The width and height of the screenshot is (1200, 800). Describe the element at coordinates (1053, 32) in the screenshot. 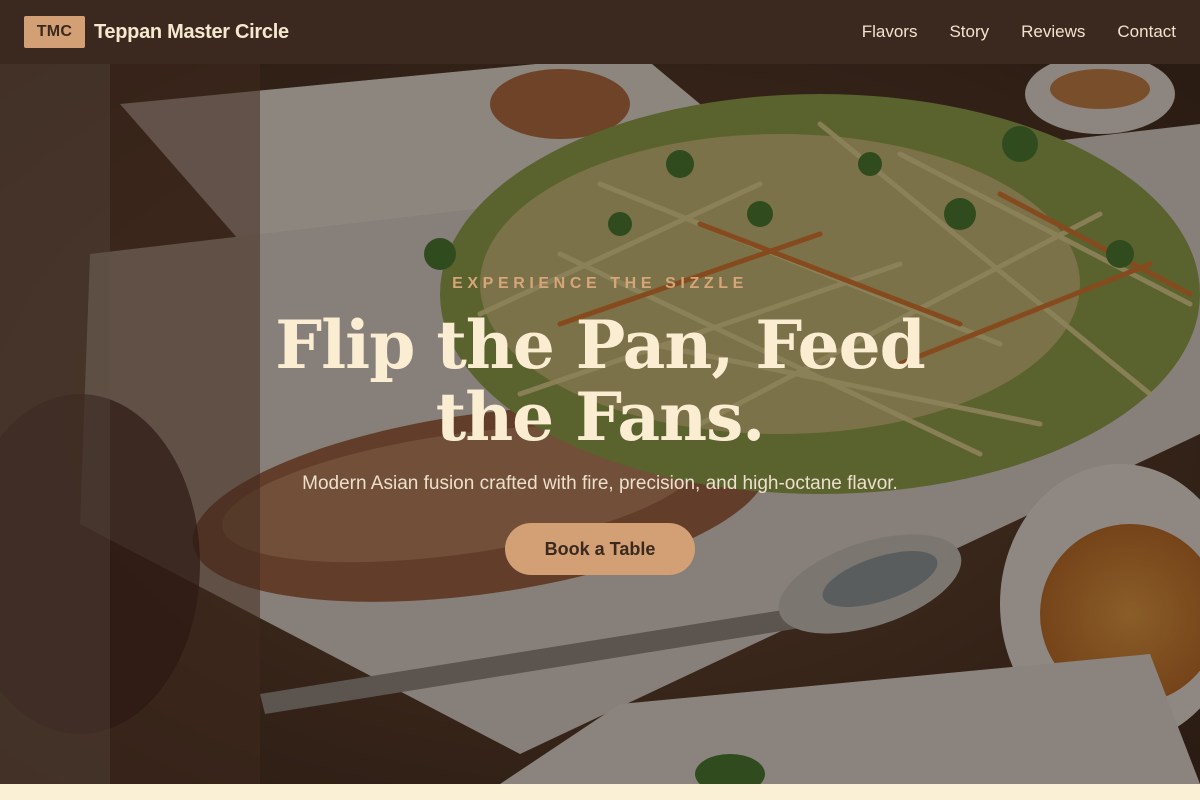

I see `nav-link-reviews: Reviews` at that location.